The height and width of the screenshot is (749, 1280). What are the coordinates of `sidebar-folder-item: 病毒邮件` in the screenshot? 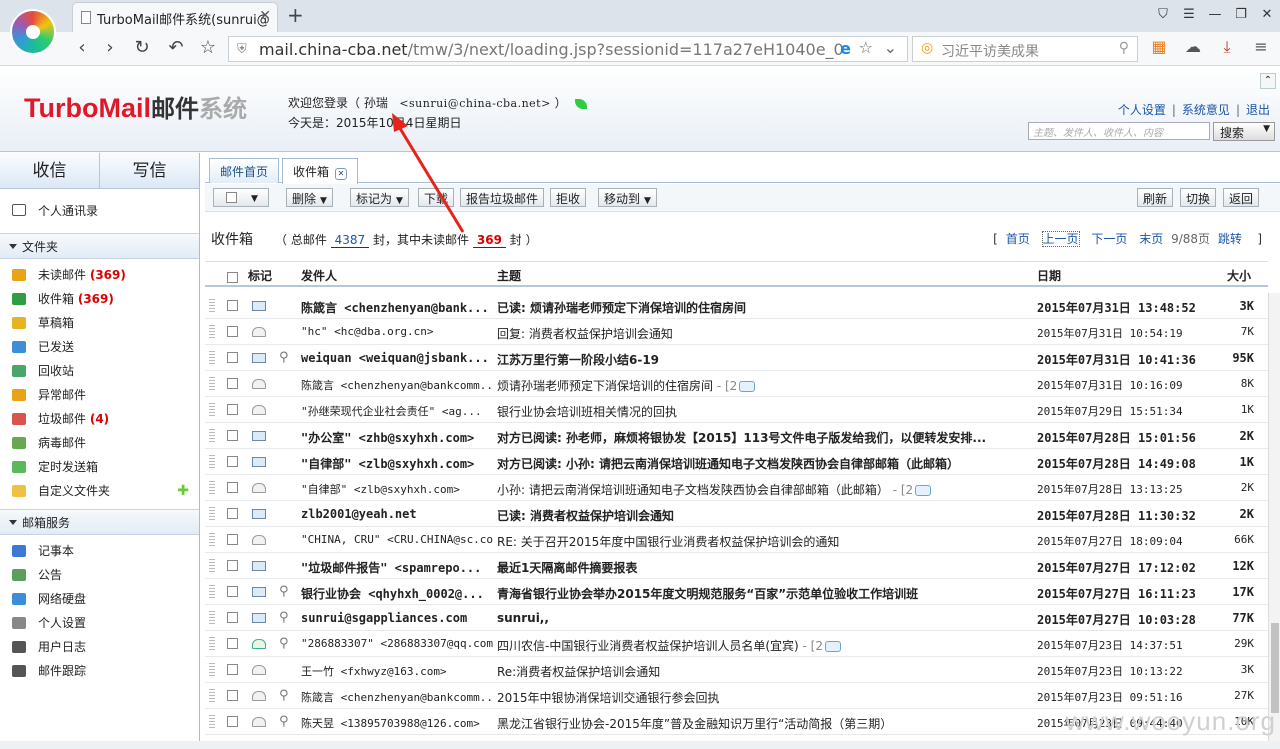 It's located at (99, 443).